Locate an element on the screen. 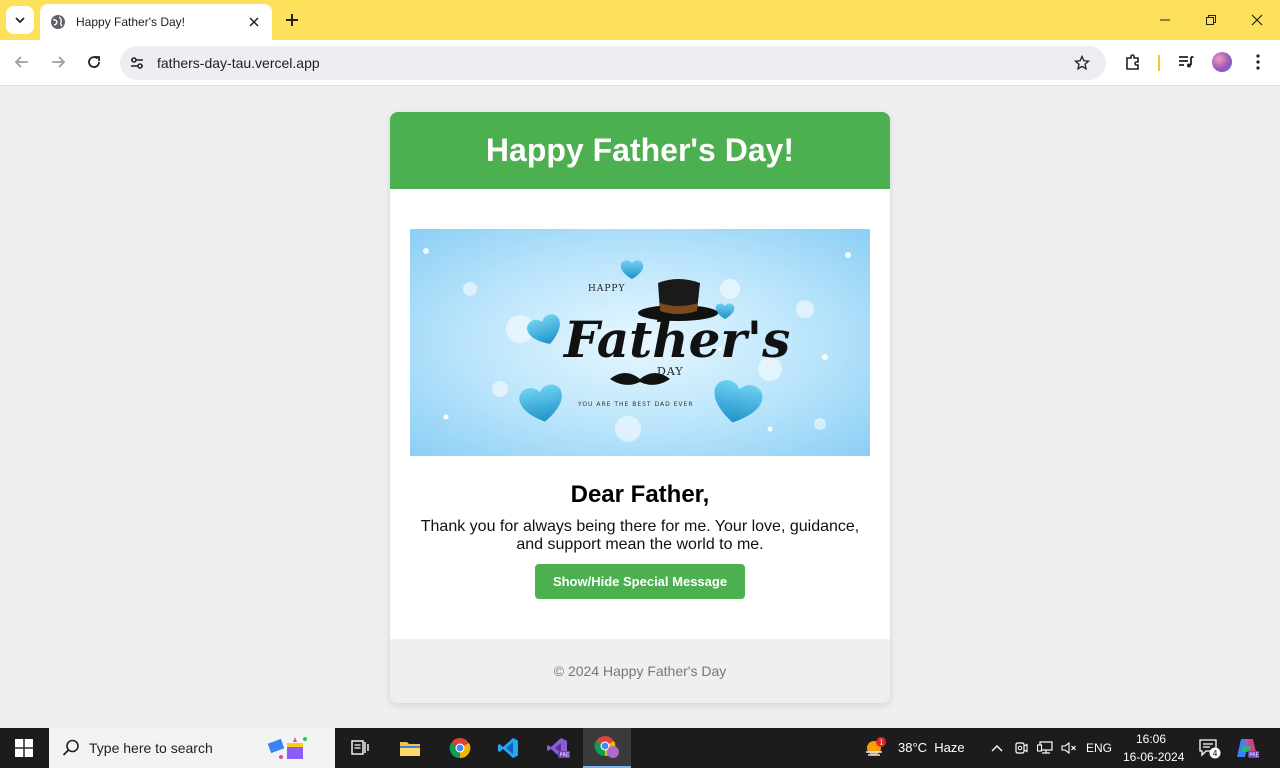 This screenshot has width=1280, height=768. avatar is located at coordinates (1222, 62).